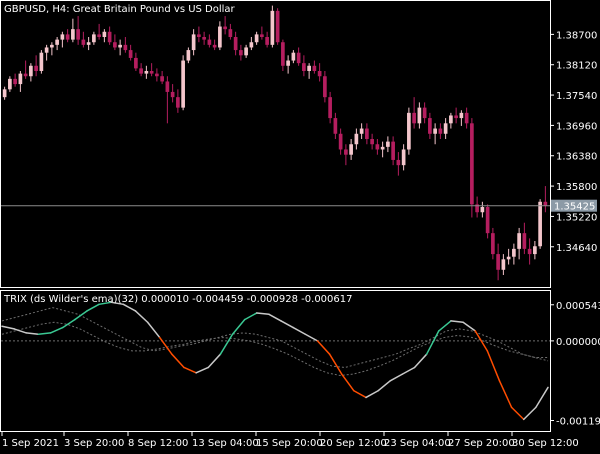  I want to click on time-tick-label: 8 Sep 12:00, so click(158, 443).